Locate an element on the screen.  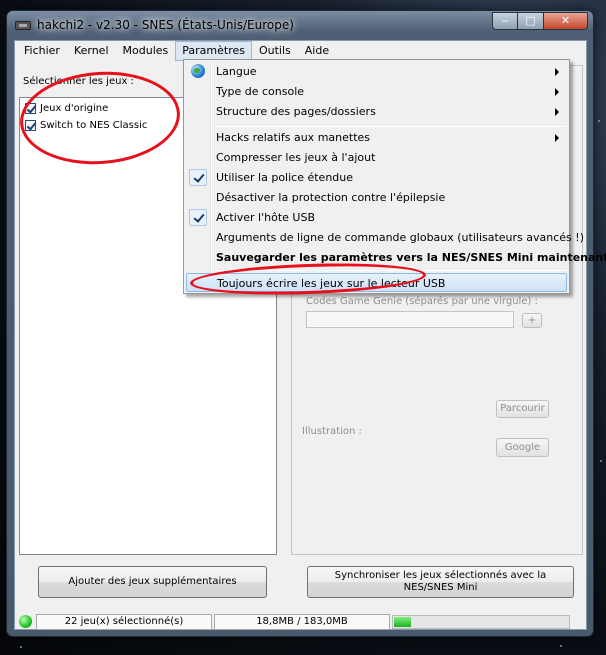
genie-codes-input is located at coordinates (410, 319).